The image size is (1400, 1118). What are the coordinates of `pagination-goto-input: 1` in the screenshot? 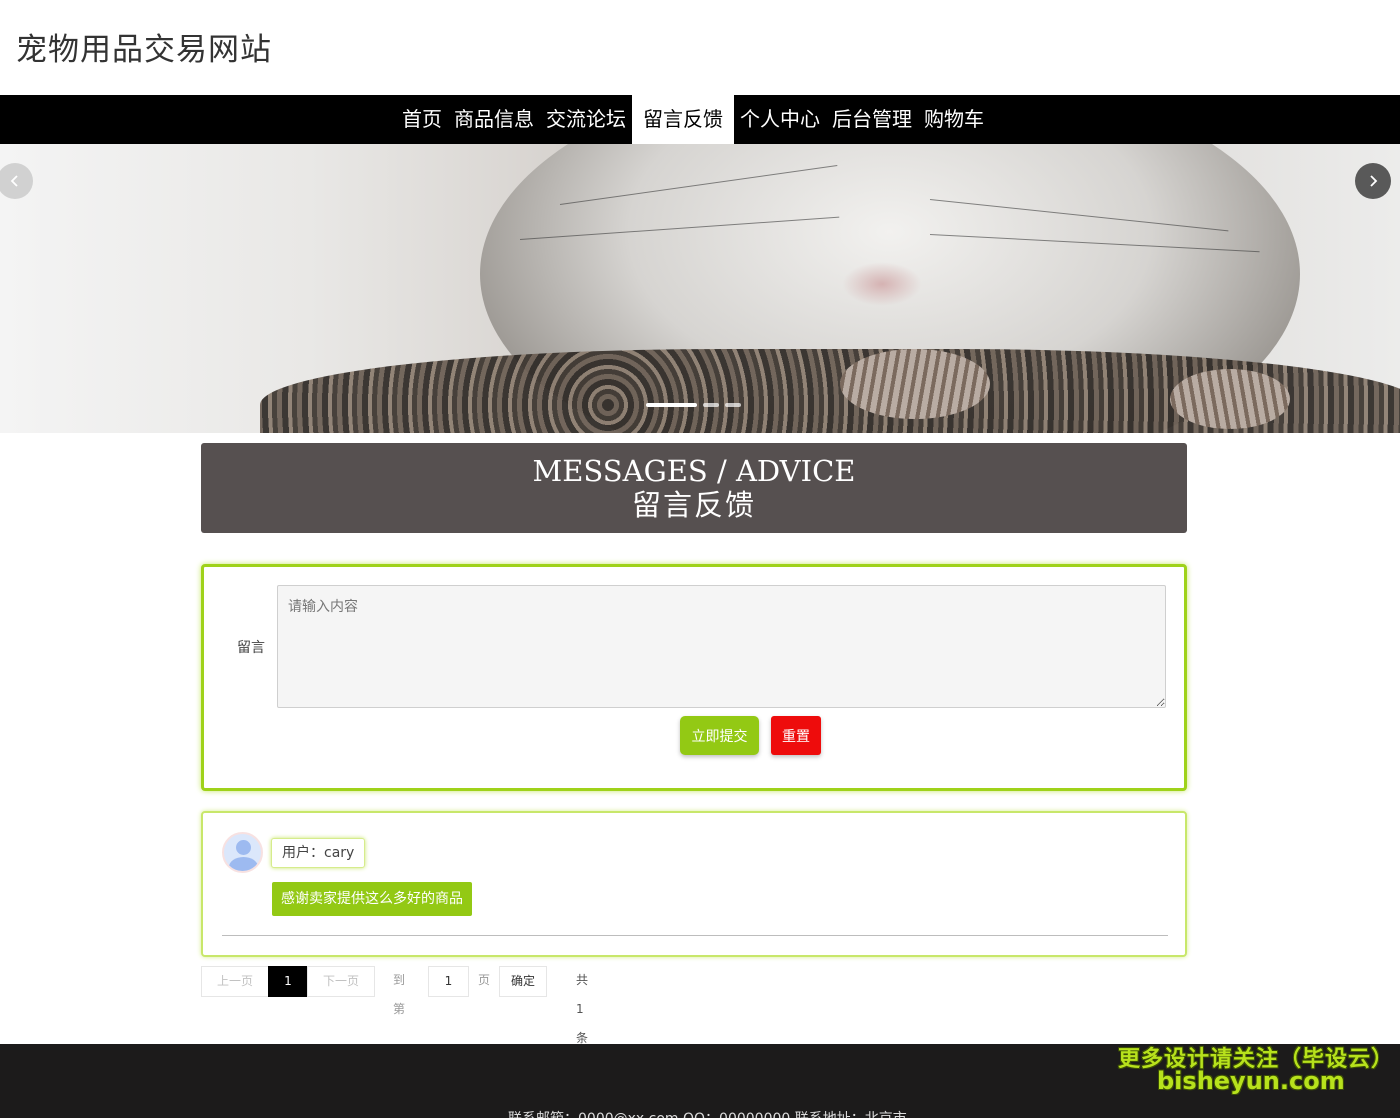 It's located at (448, 981).